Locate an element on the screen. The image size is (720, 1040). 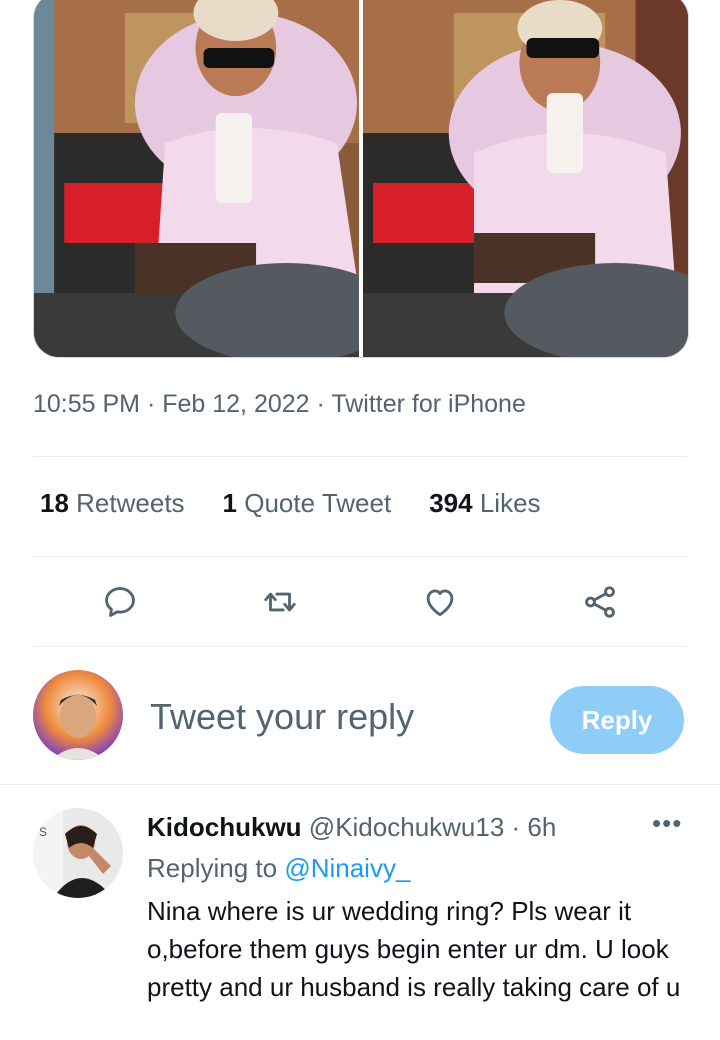
reply-author-avatar: S is located at coordinates (78, 853).